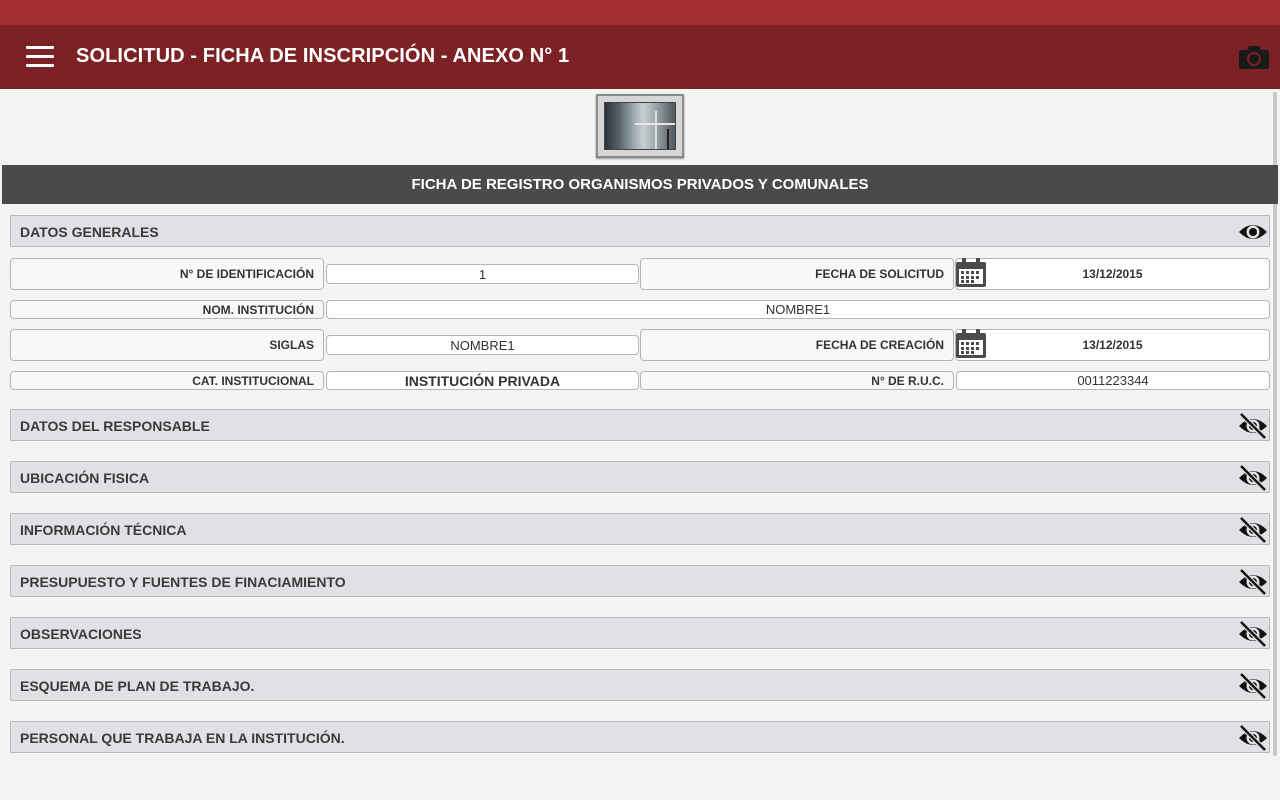 The height and width of the screenshot is (800, 1280). I want to click on section-title: DATOS DEL RESPONSABLE, so click(115, 426).